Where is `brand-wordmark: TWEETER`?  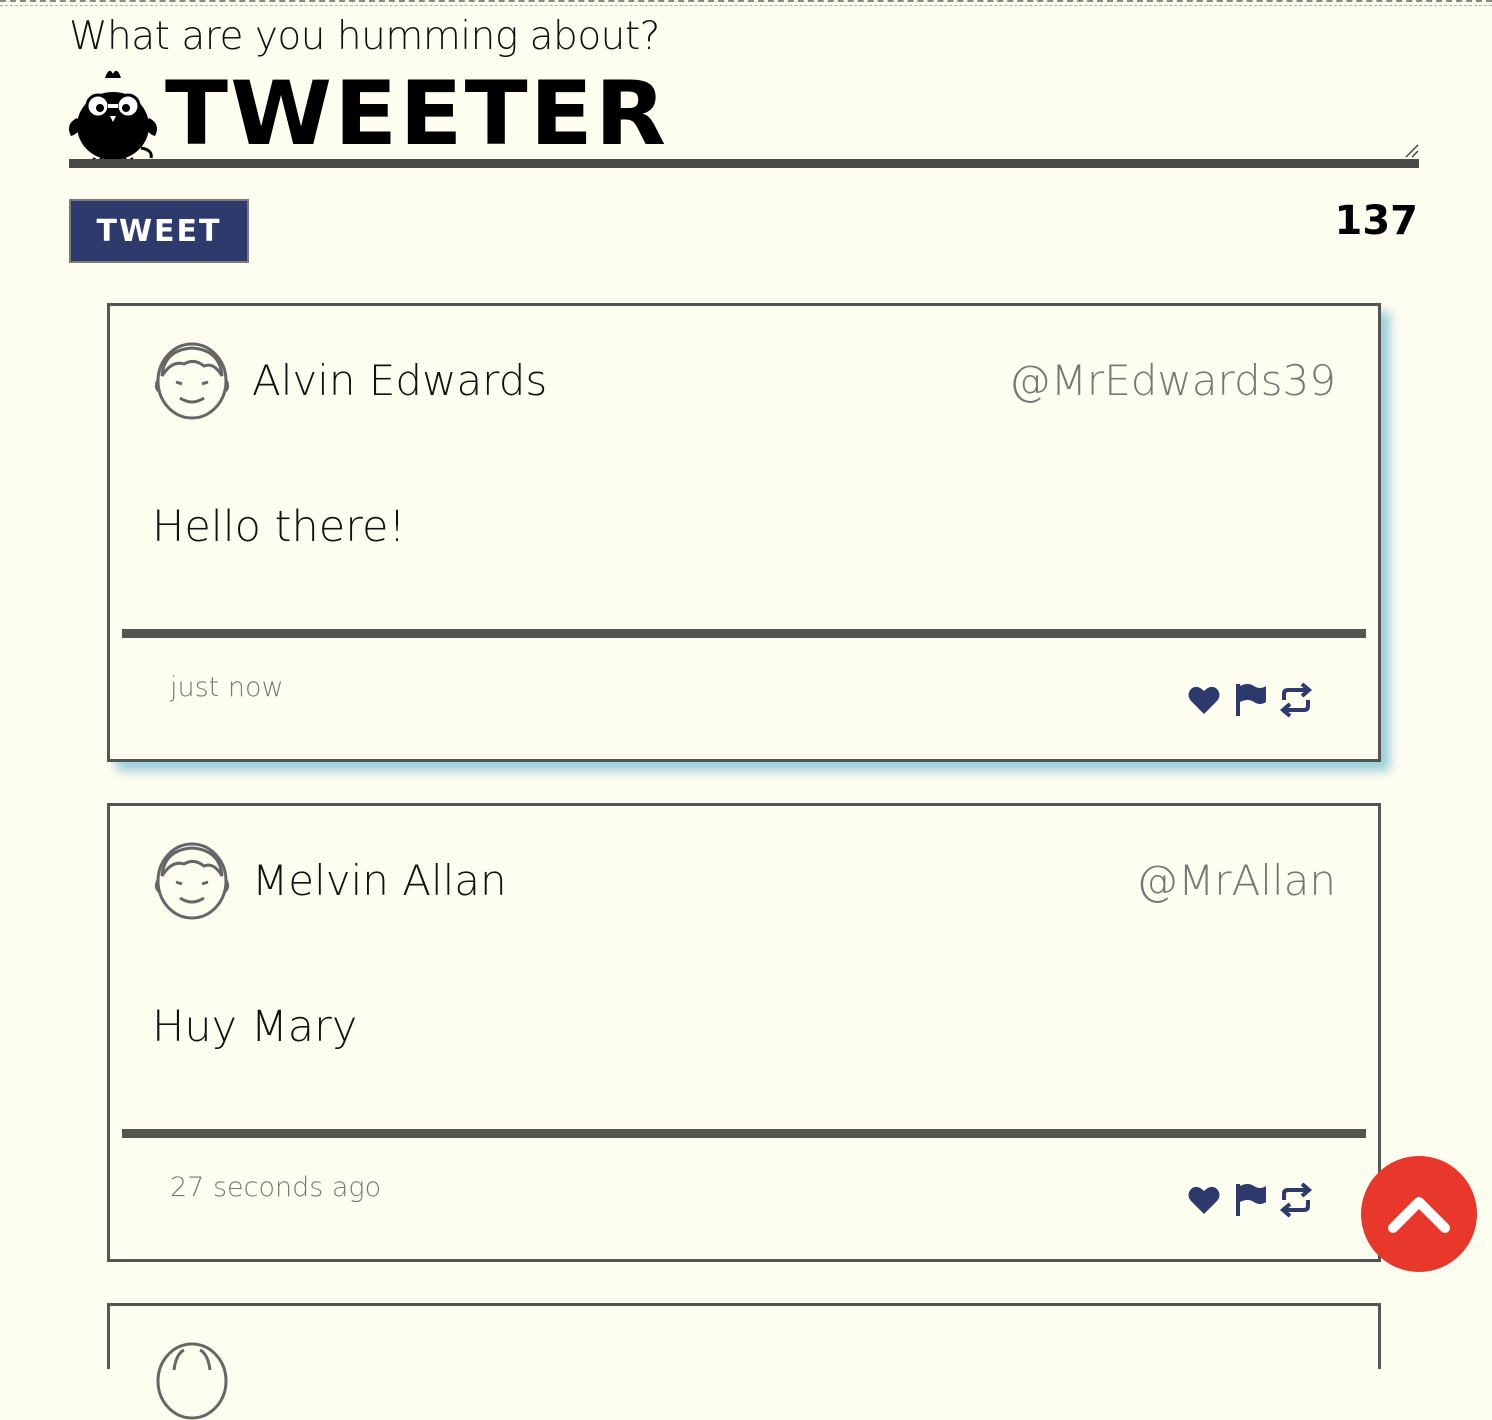 brand-wordmark: TWEETER is located at coordinates (417, 113).